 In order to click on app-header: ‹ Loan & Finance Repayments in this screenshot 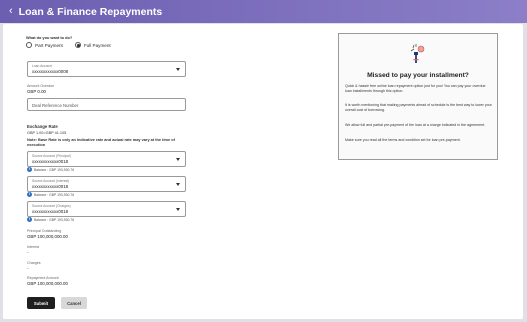, I will do `click(263, 11)`.